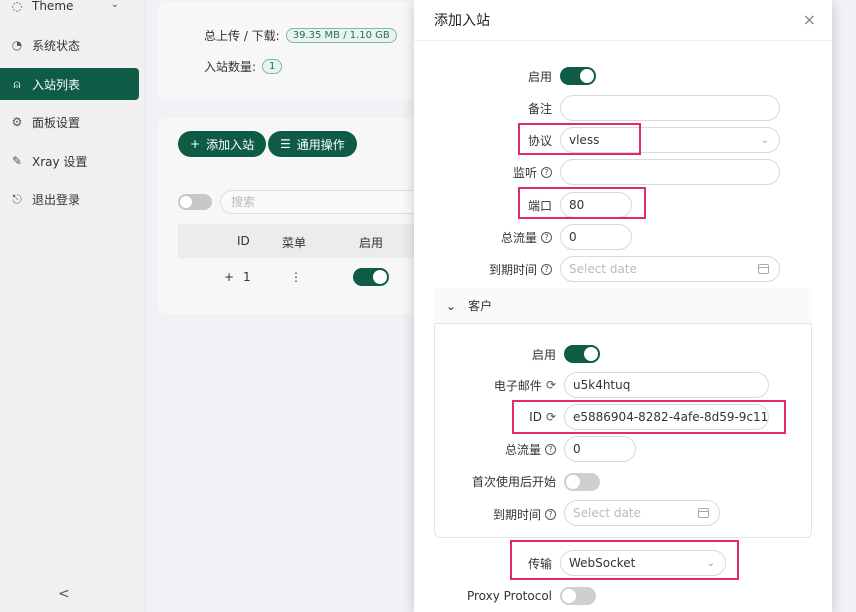  I want to click on collapse-sidebar-button: <, so click(64, 594).